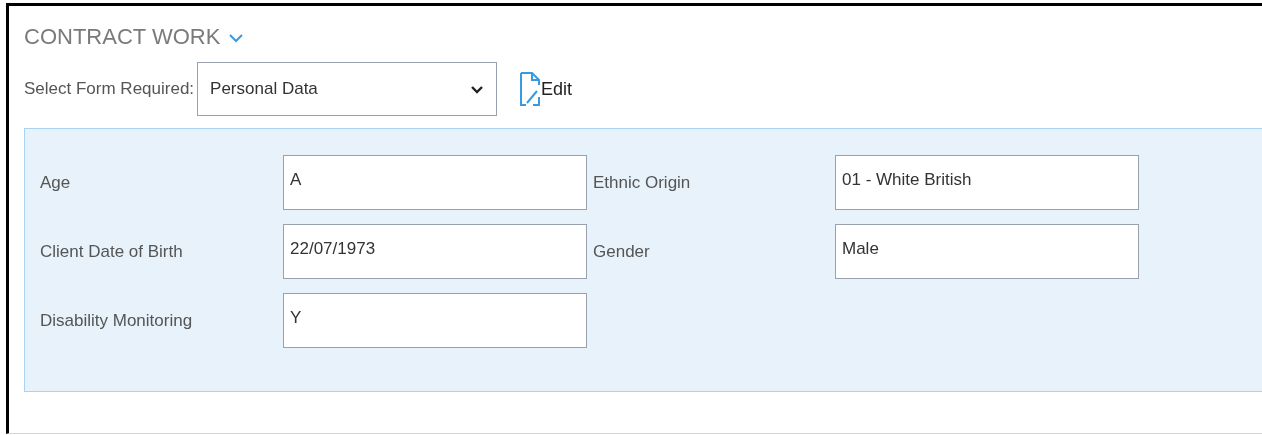 This screenshot has height=435, width=1262. I want to click on field-label: Age, so click(56, 182).